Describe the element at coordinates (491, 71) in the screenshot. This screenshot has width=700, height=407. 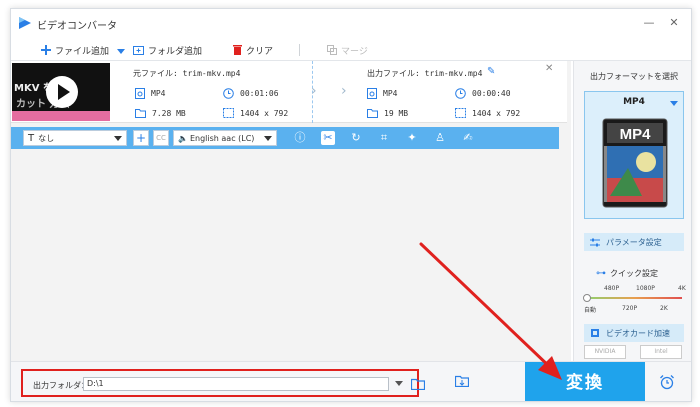
I see `edit-filename-icon: ✎` at that location.